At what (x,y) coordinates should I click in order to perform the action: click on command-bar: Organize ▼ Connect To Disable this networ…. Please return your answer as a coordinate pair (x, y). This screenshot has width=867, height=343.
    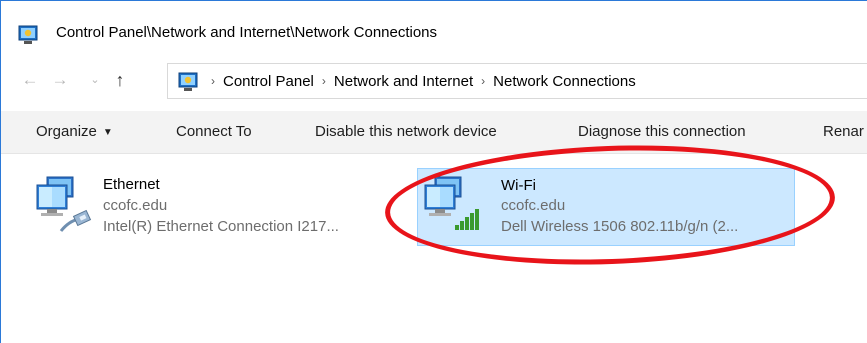
    Looking at the image, I should click on (434, 132).